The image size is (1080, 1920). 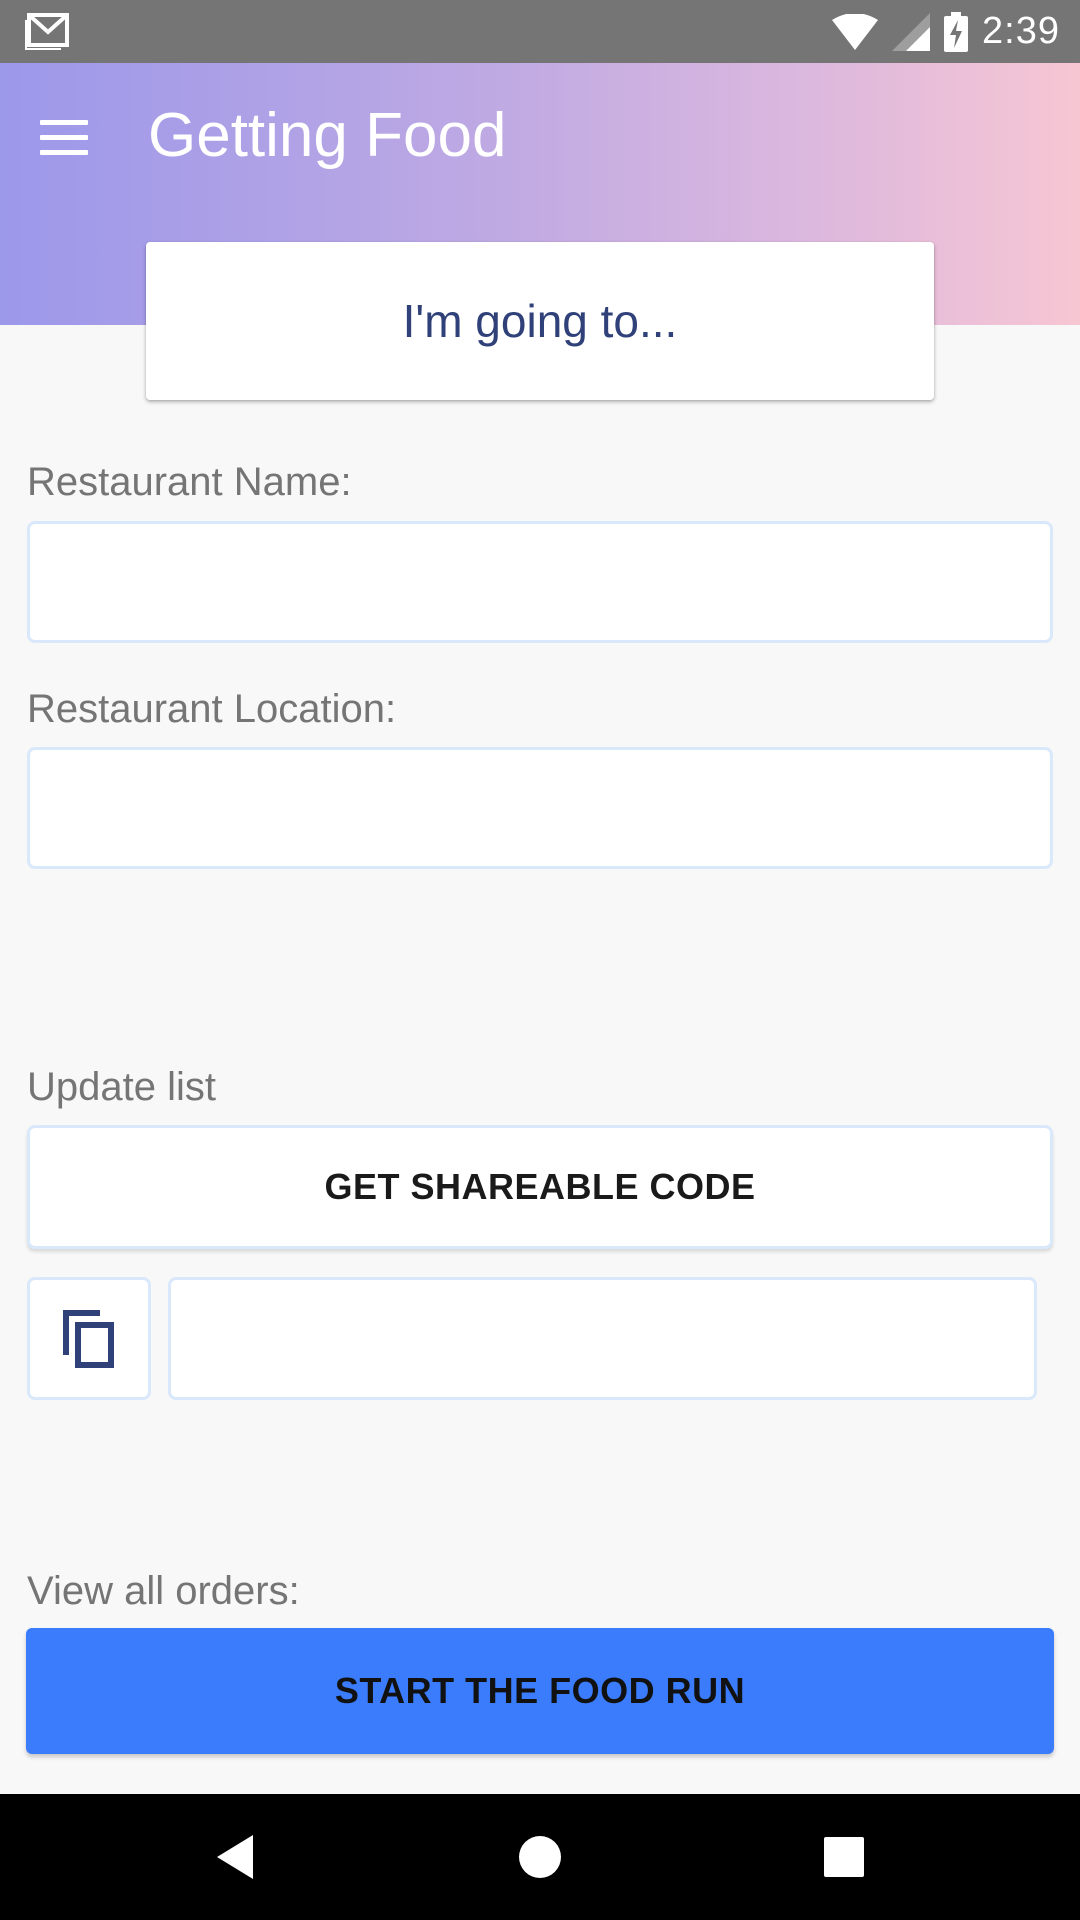 I want to click on nav-home-button, so click(x=540, y=1857).